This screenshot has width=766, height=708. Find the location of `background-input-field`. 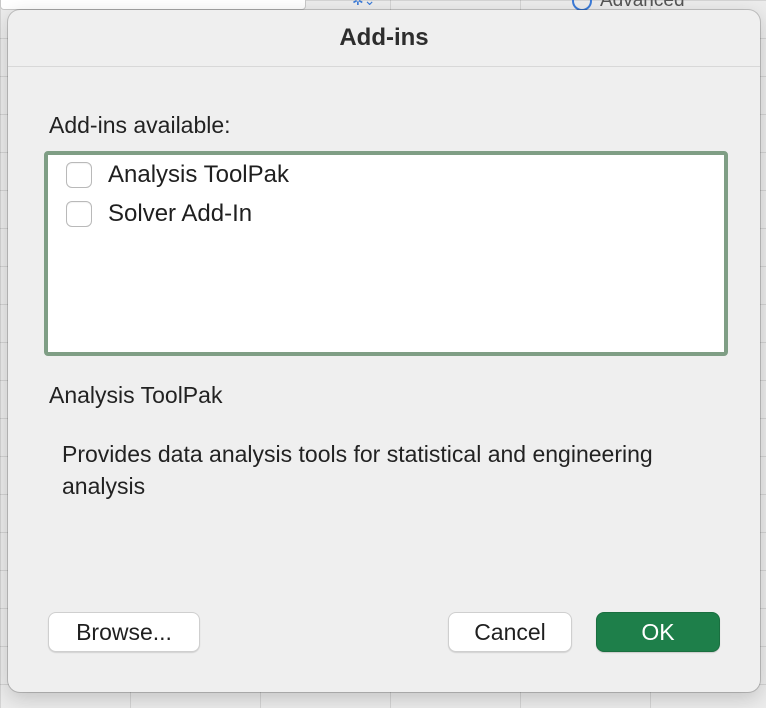

background-input-field is located at coordinates (153, 5).